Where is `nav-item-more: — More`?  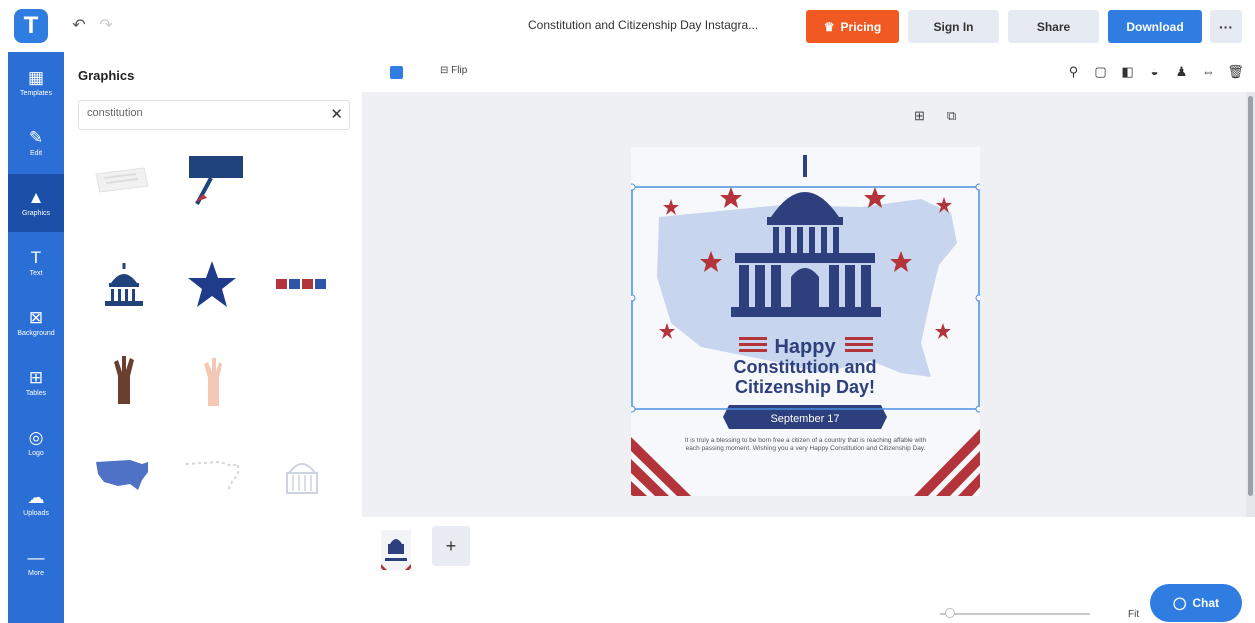 nav-item-more: — More is located at coordinates (36, 563).